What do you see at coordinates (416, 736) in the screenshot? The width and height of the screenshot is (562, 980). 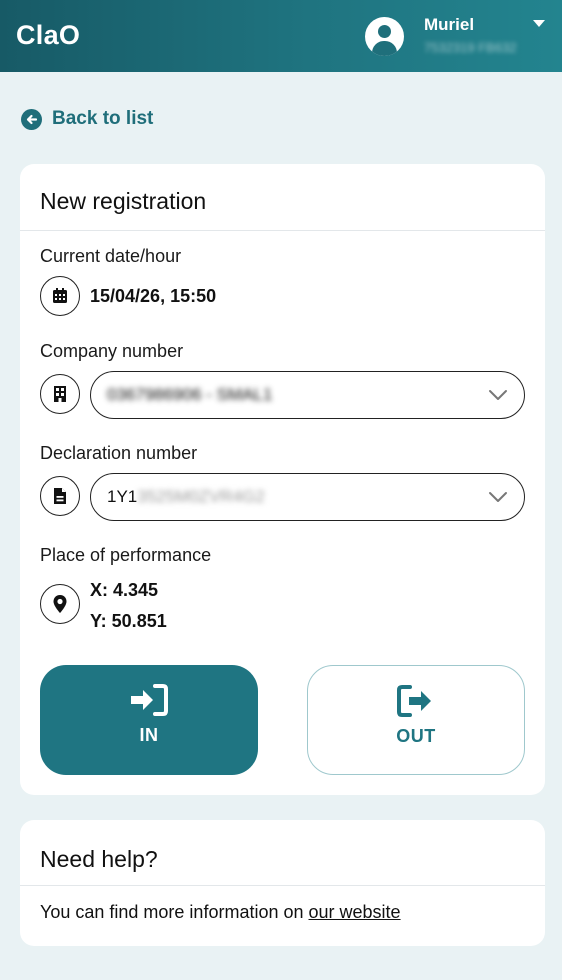 I see `check-out-label: OUT` at bounding box center [416, 736].